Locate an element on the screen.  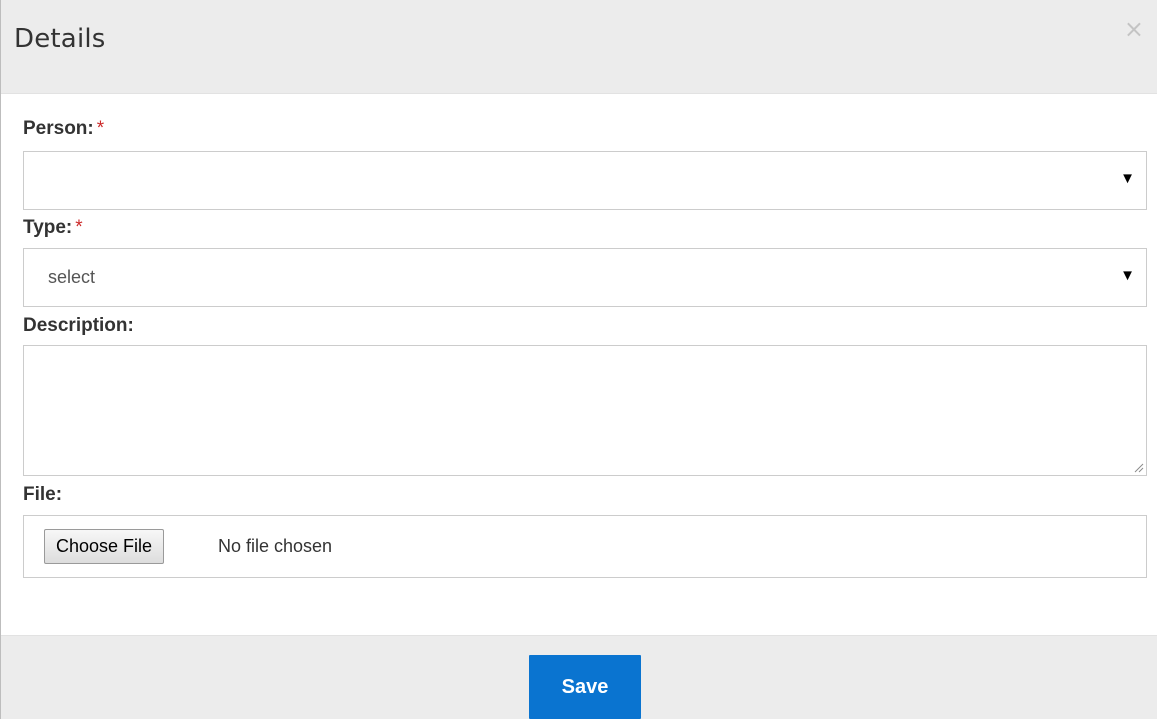
file-label-text: File: is located at coordinates (43, 494).